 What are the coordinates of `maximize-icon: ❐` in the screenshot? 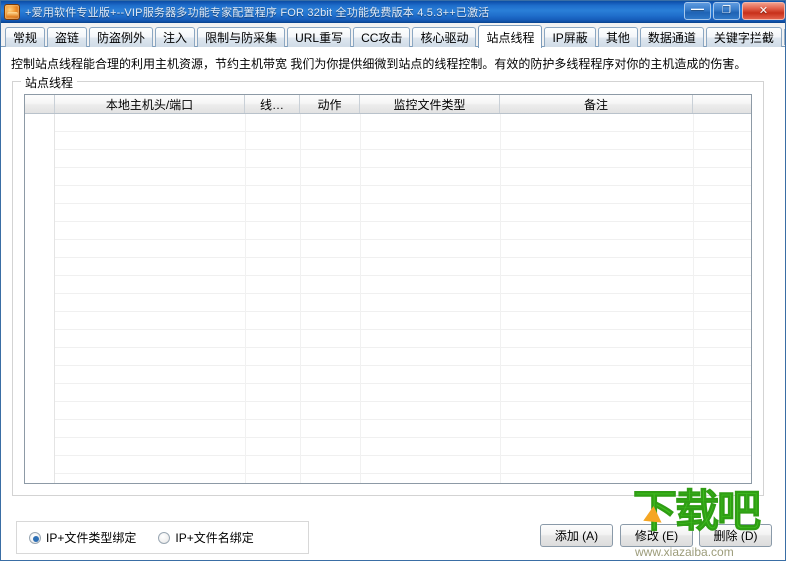 It's located at (726, 10).